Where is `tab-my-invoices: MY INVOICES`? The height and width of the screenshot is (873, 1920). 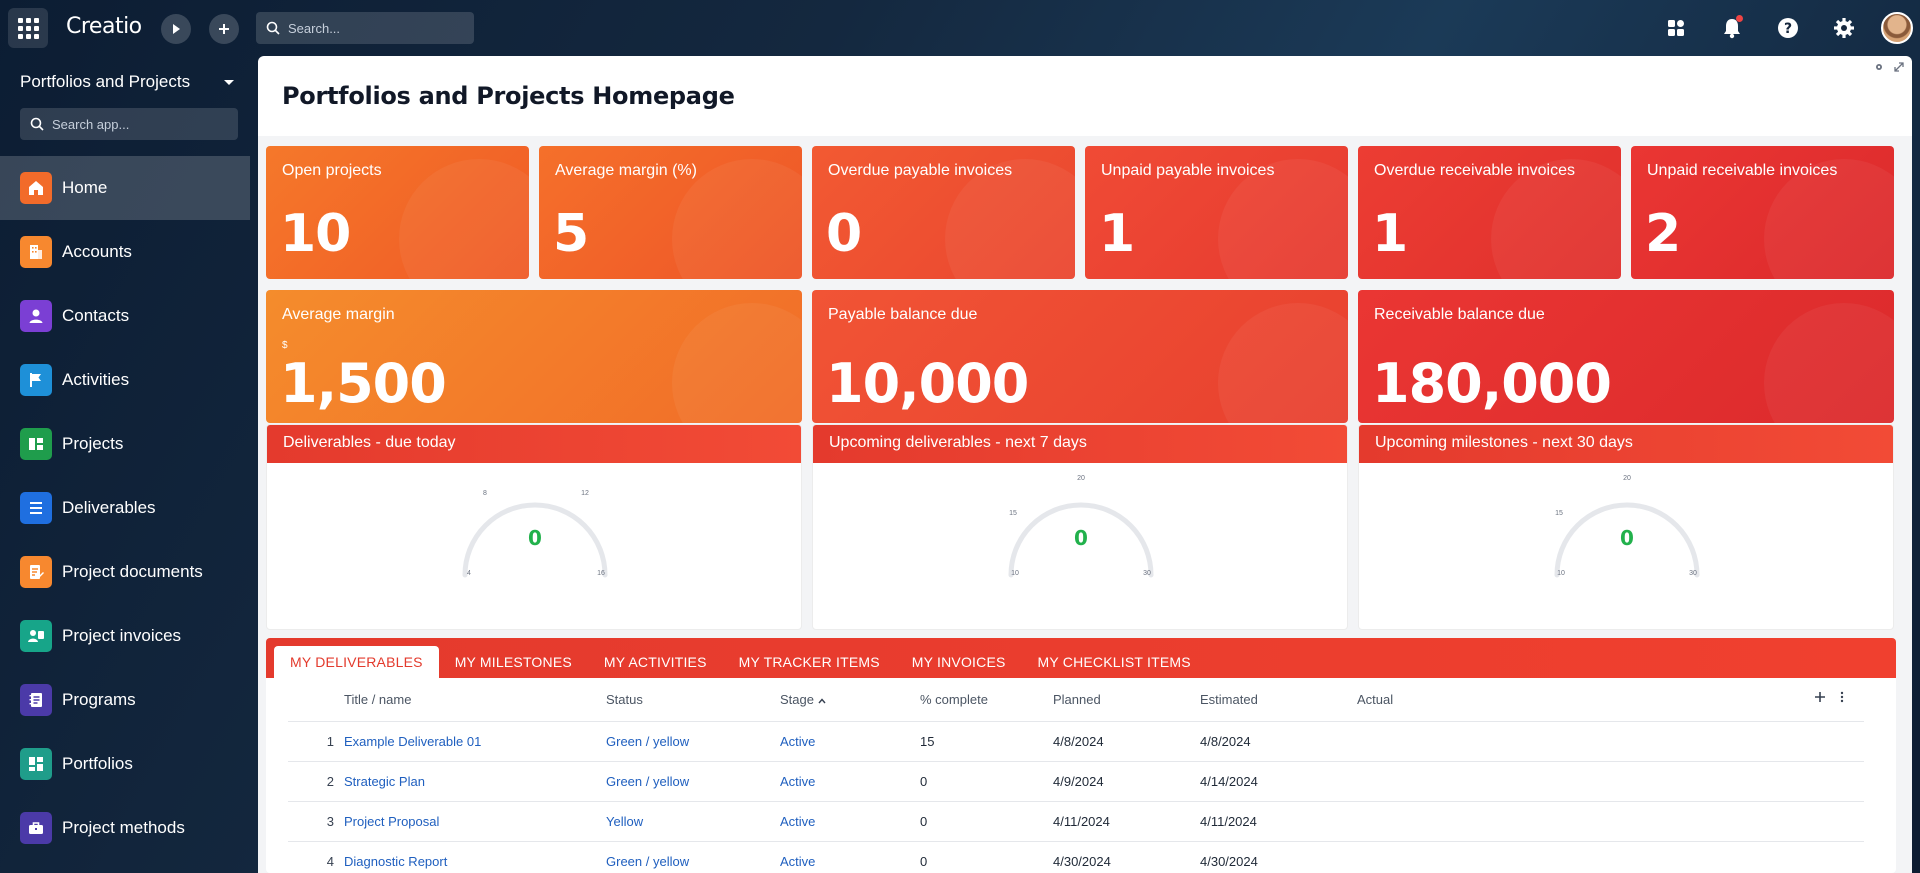
tab-my-invoices: MY INVOICES is located at coordinates (959, 662).